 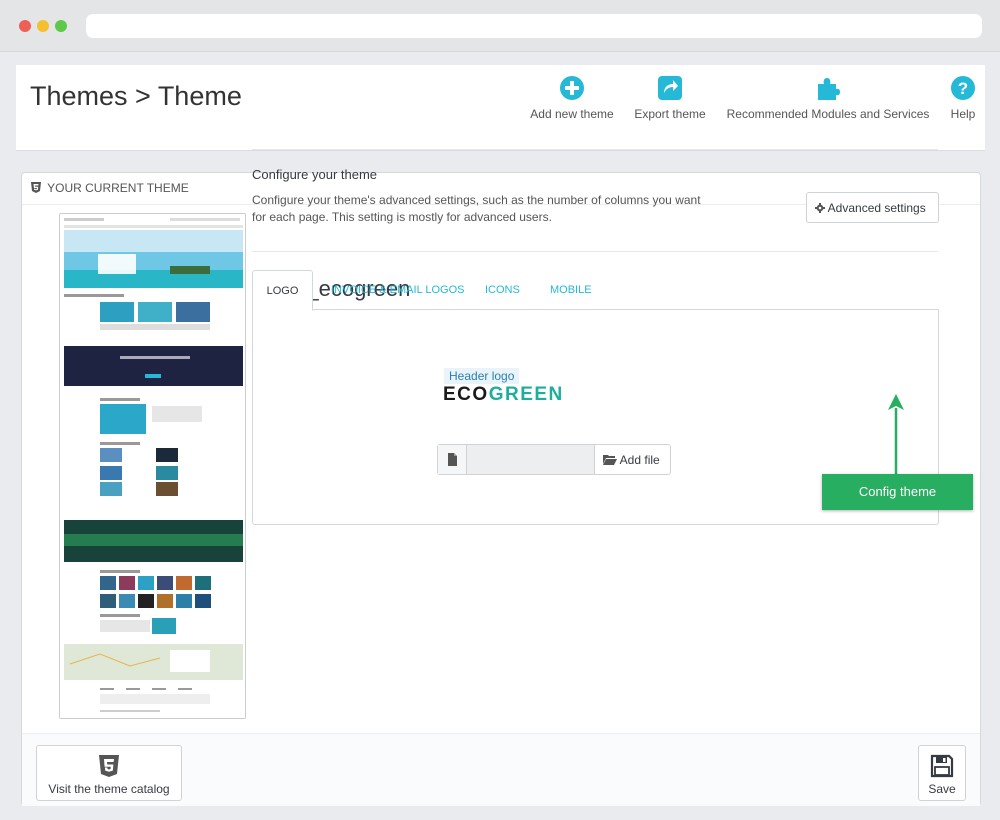 I want to click on add-new-theme-button: Add new theme, so click(x=572, y=98).